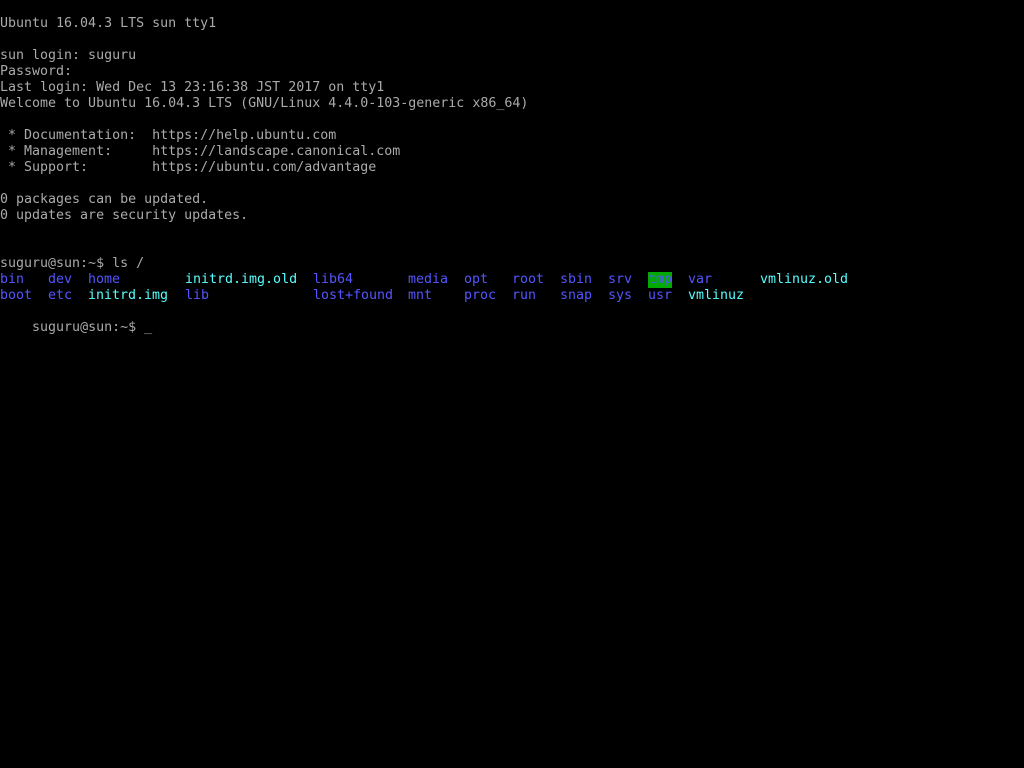  What do you see at coordinates (60, 295) in the screenshot?
I see `ls-entry-etc: etc` at bounding box center [60, 295].